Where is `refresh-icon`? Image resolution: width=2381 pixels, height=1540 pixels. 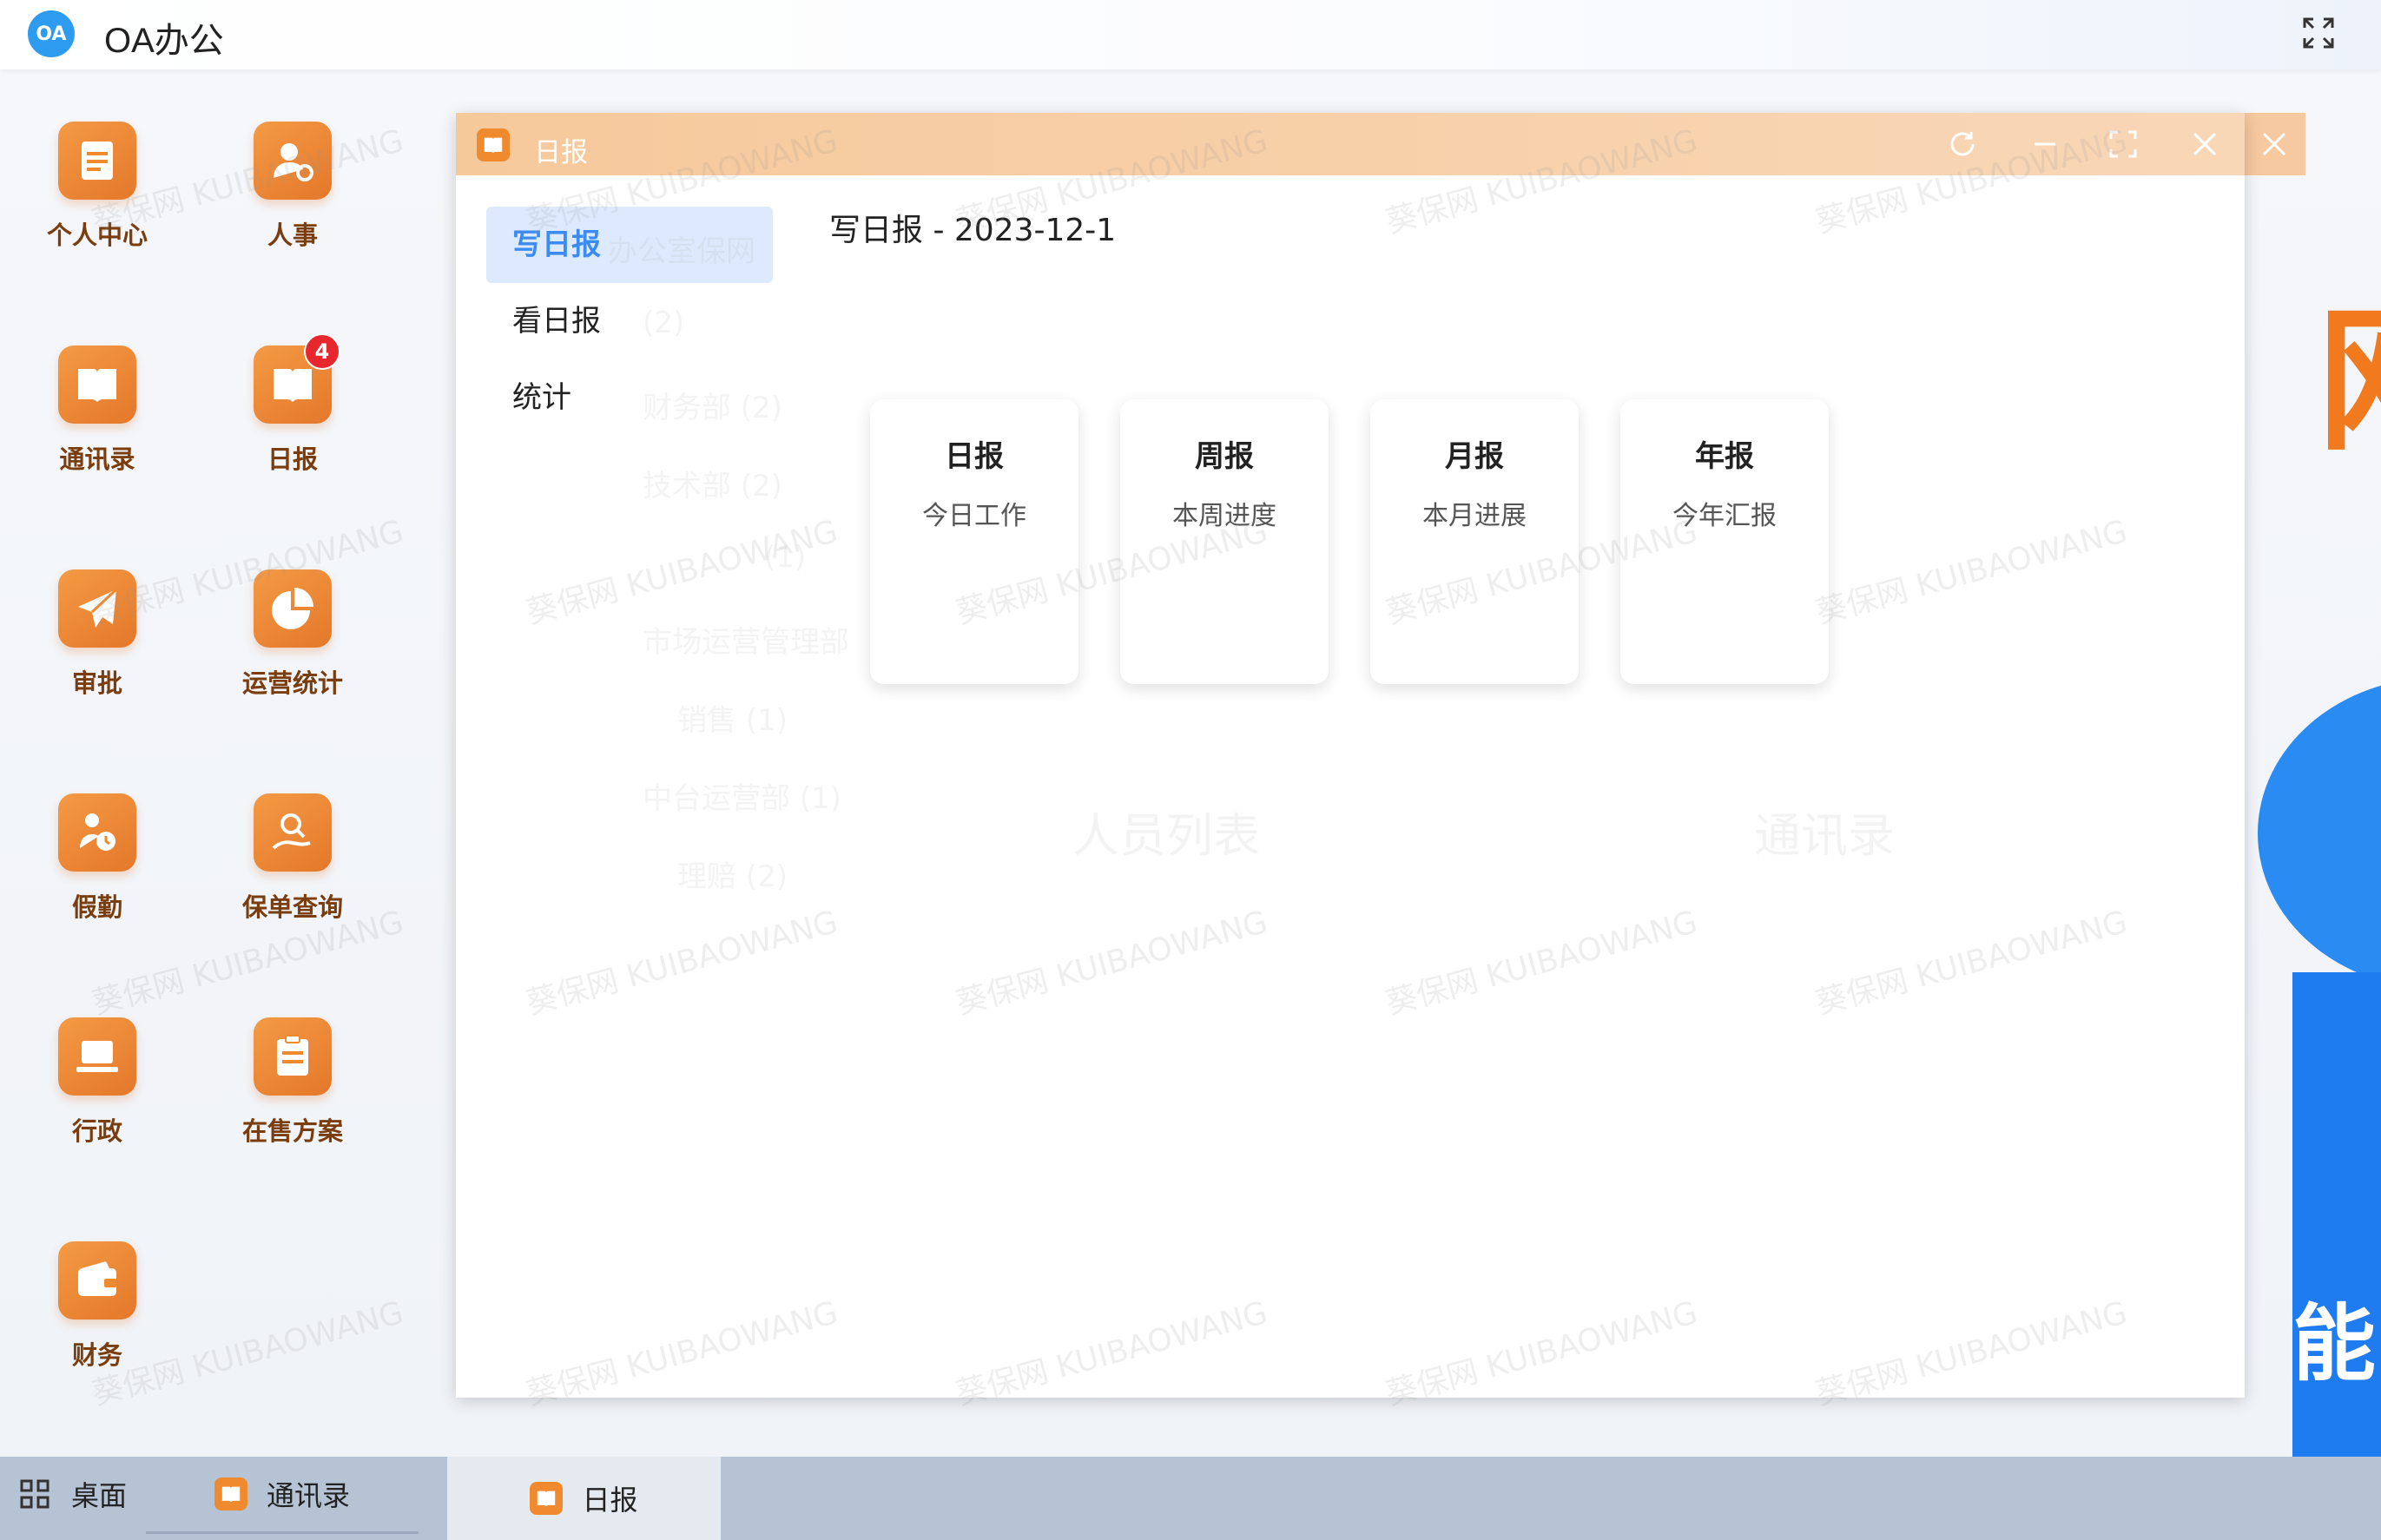 refresh-icon is located at coordinates (1962, 144).